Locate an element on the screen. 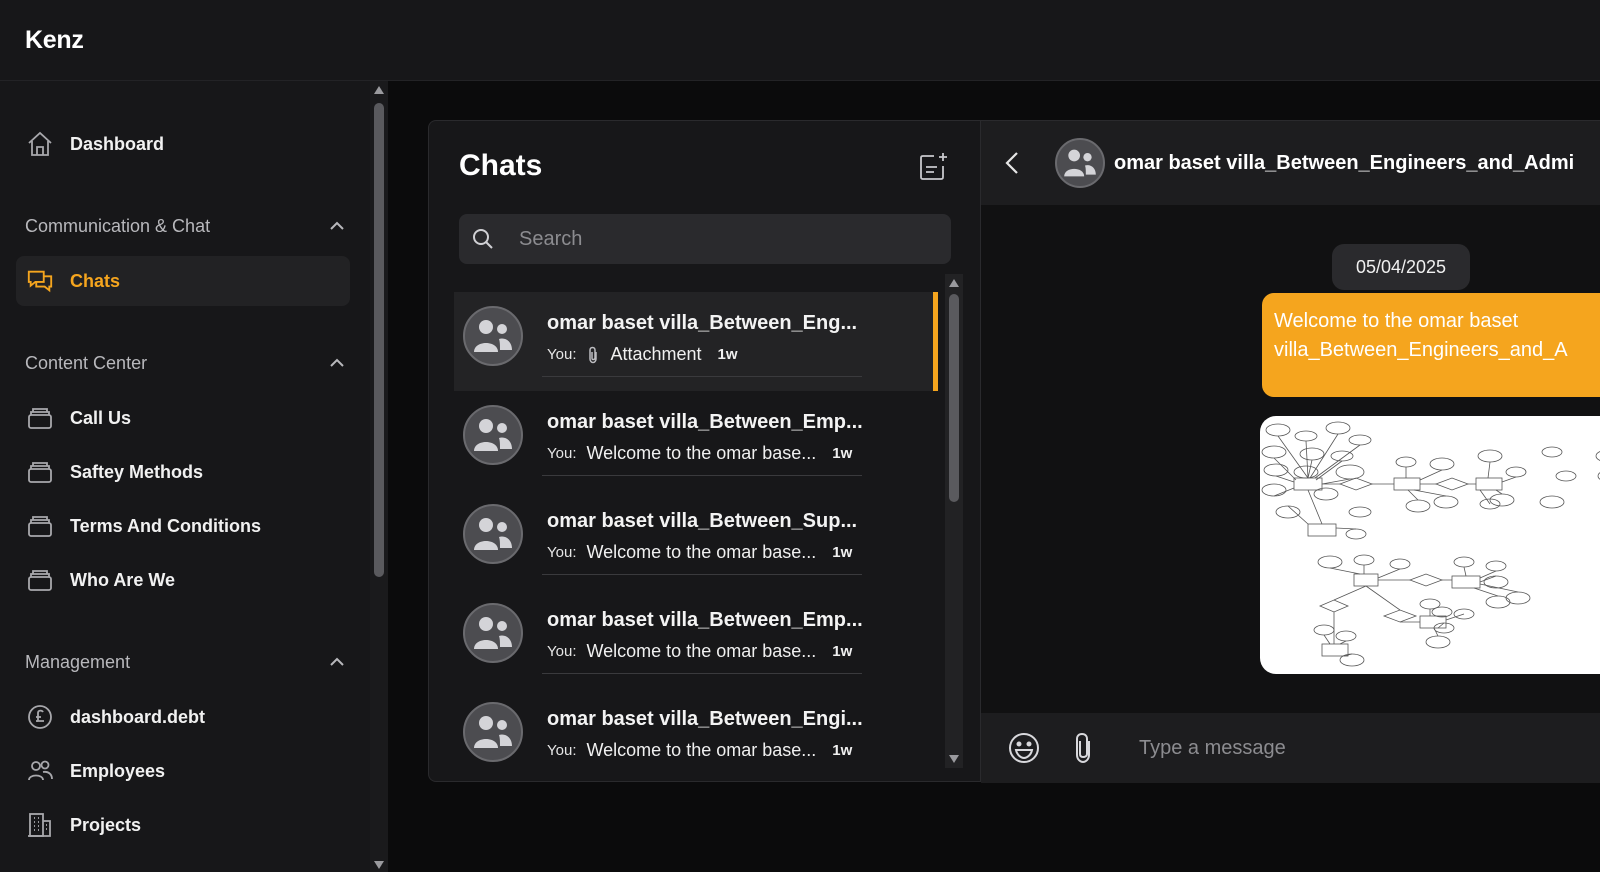 This screenshot has height=872, width=1600. users-icon is located at coordinates (40, 771).